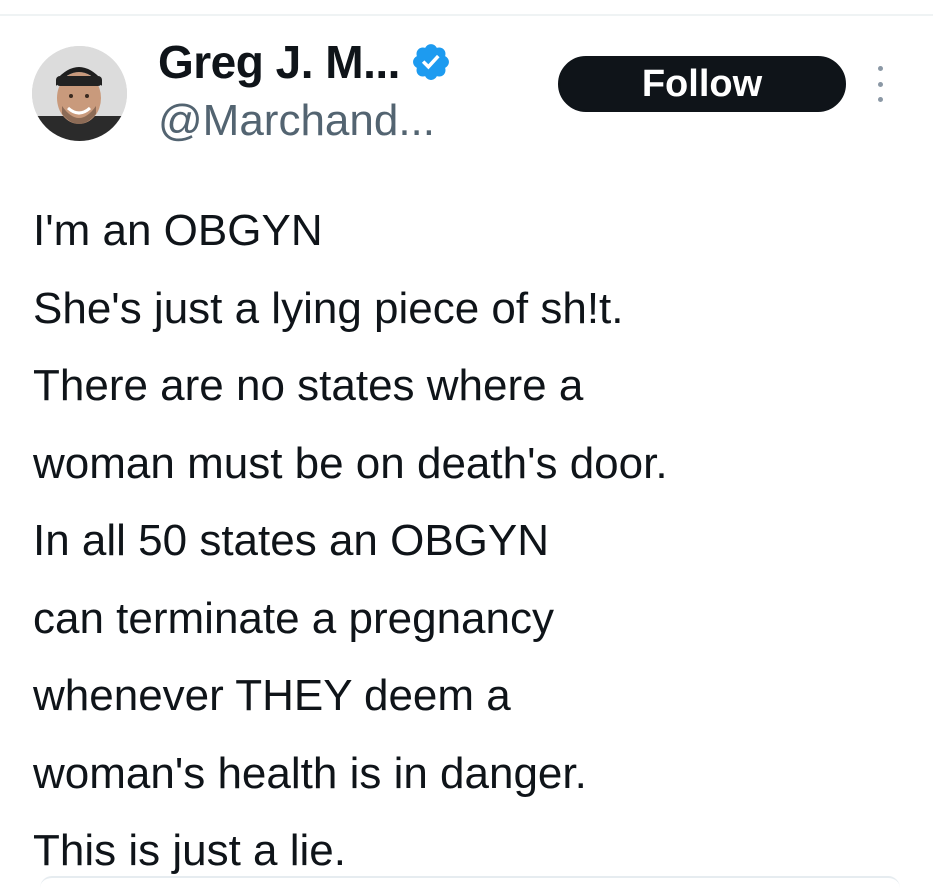 The height and width of the screenshot is (890, 933). What do you see at coordinates (431, 62) in the screenshot?
I see `verified-badge-icon` at bounding box center [431, 62].